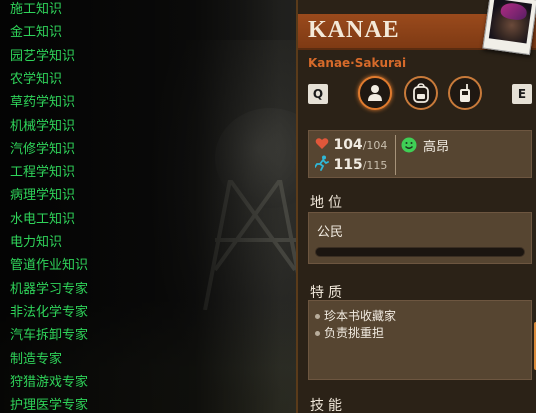 This screenshot has width=536, height=413. Describe the element at coordinates (357, 63) in the screenshot. I see `character-full-name: Kanae·Sakurai` at that location.